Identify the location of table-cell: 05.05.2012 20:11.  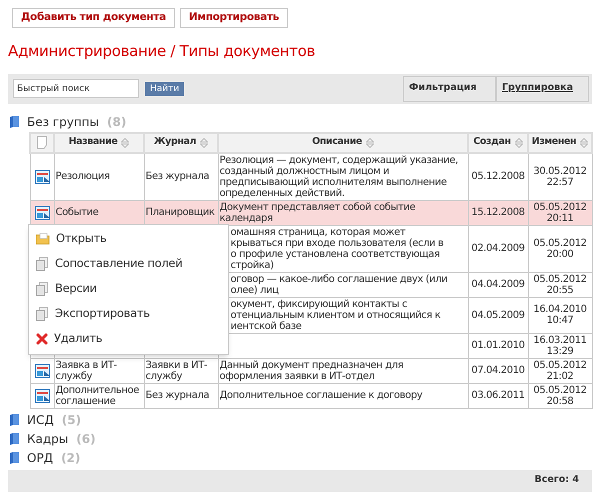
(560, 212).